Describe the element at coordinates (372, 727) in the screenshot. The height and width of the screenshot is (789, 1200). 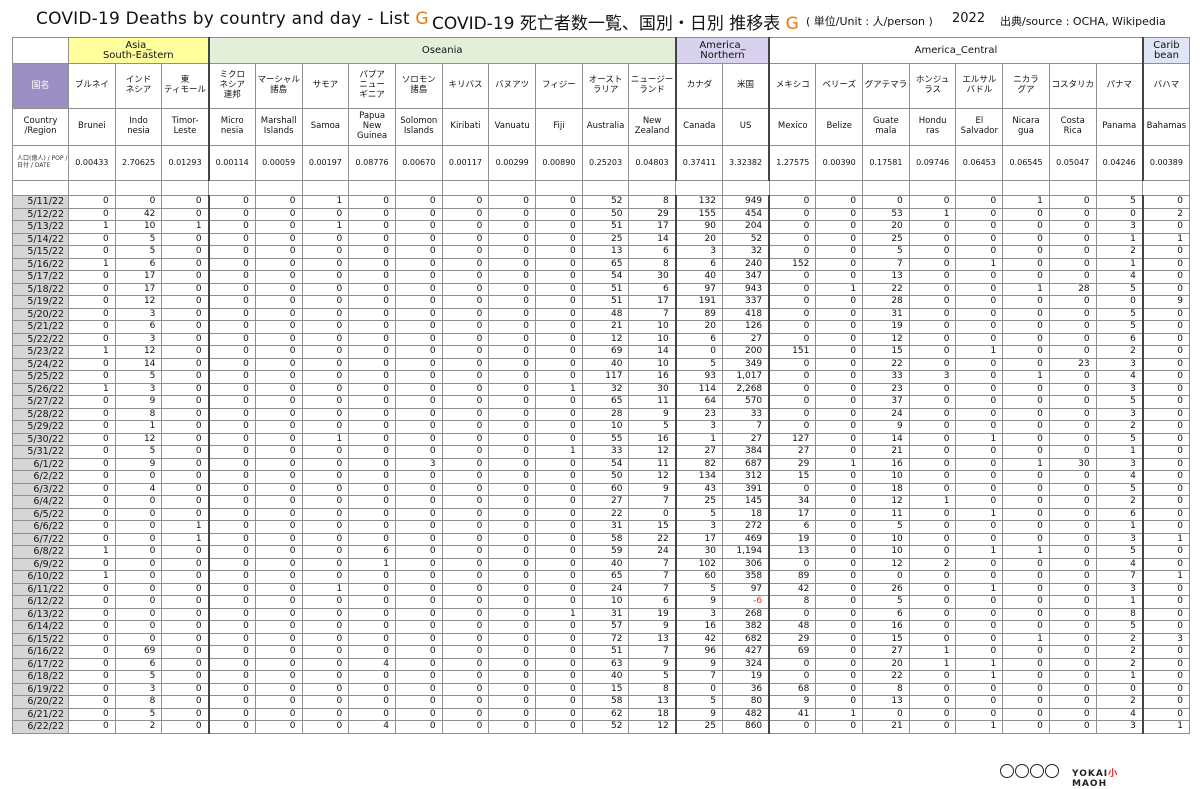
I see `death-count-cell: 4` at that location.